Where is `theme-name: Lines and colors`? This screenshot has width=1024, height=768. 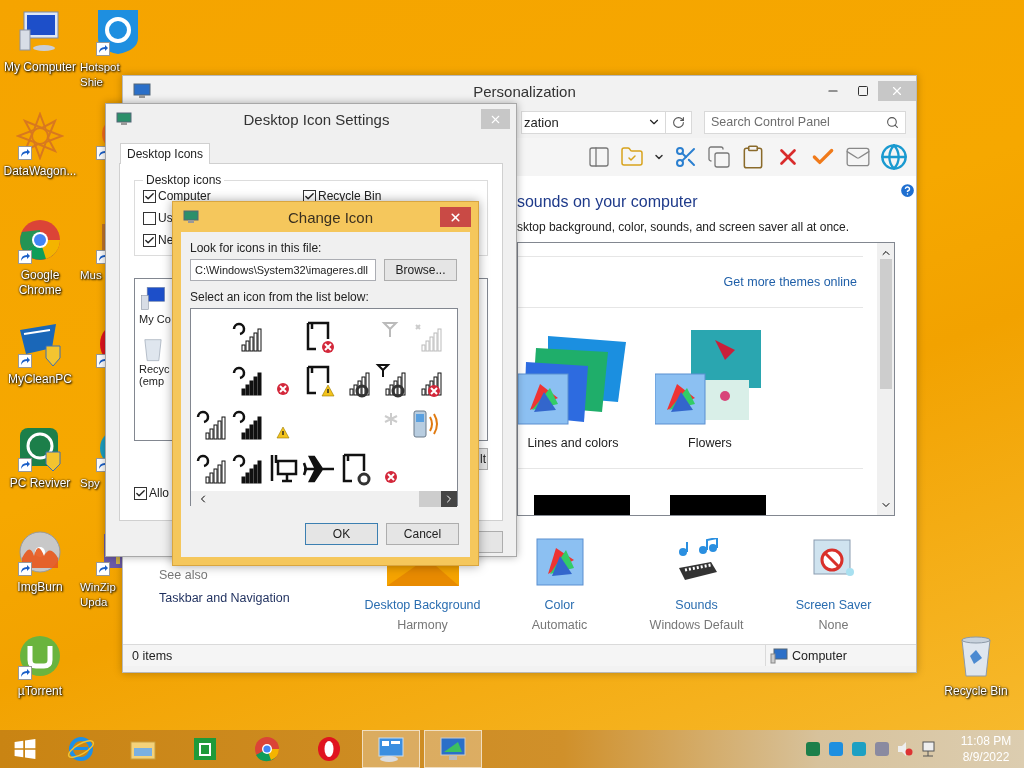 theme-name: Lines and colors is located at coordinates (573, 443).